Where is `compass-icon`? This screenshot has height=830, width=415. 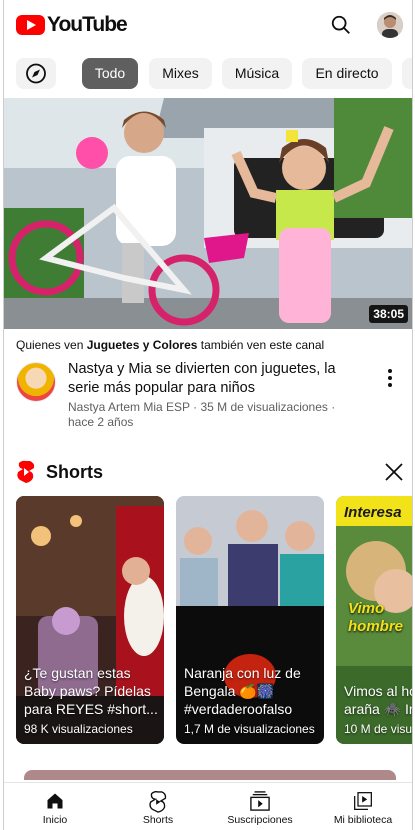 compass-icon is located at coordinates (36, 73).